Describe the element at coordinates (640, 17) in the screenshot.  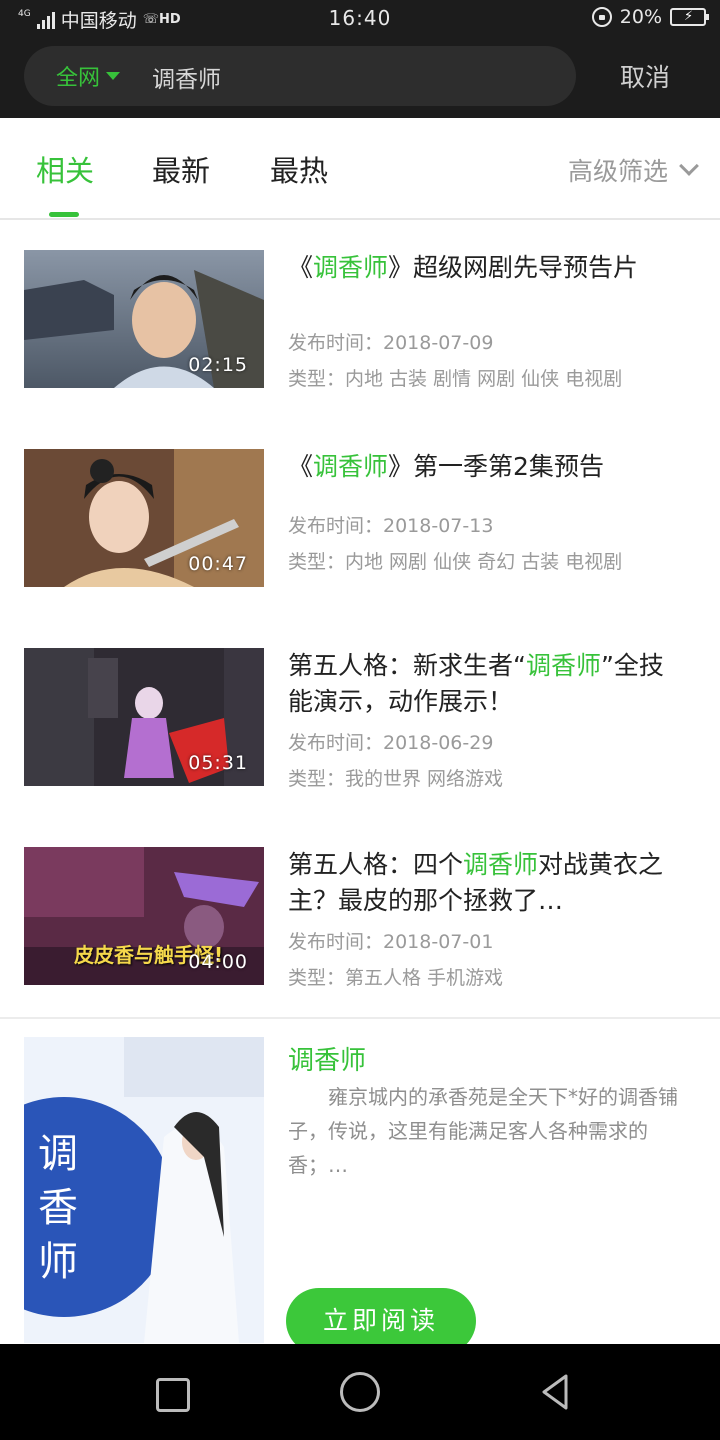
I see `battery-percent: 20%` at that location.